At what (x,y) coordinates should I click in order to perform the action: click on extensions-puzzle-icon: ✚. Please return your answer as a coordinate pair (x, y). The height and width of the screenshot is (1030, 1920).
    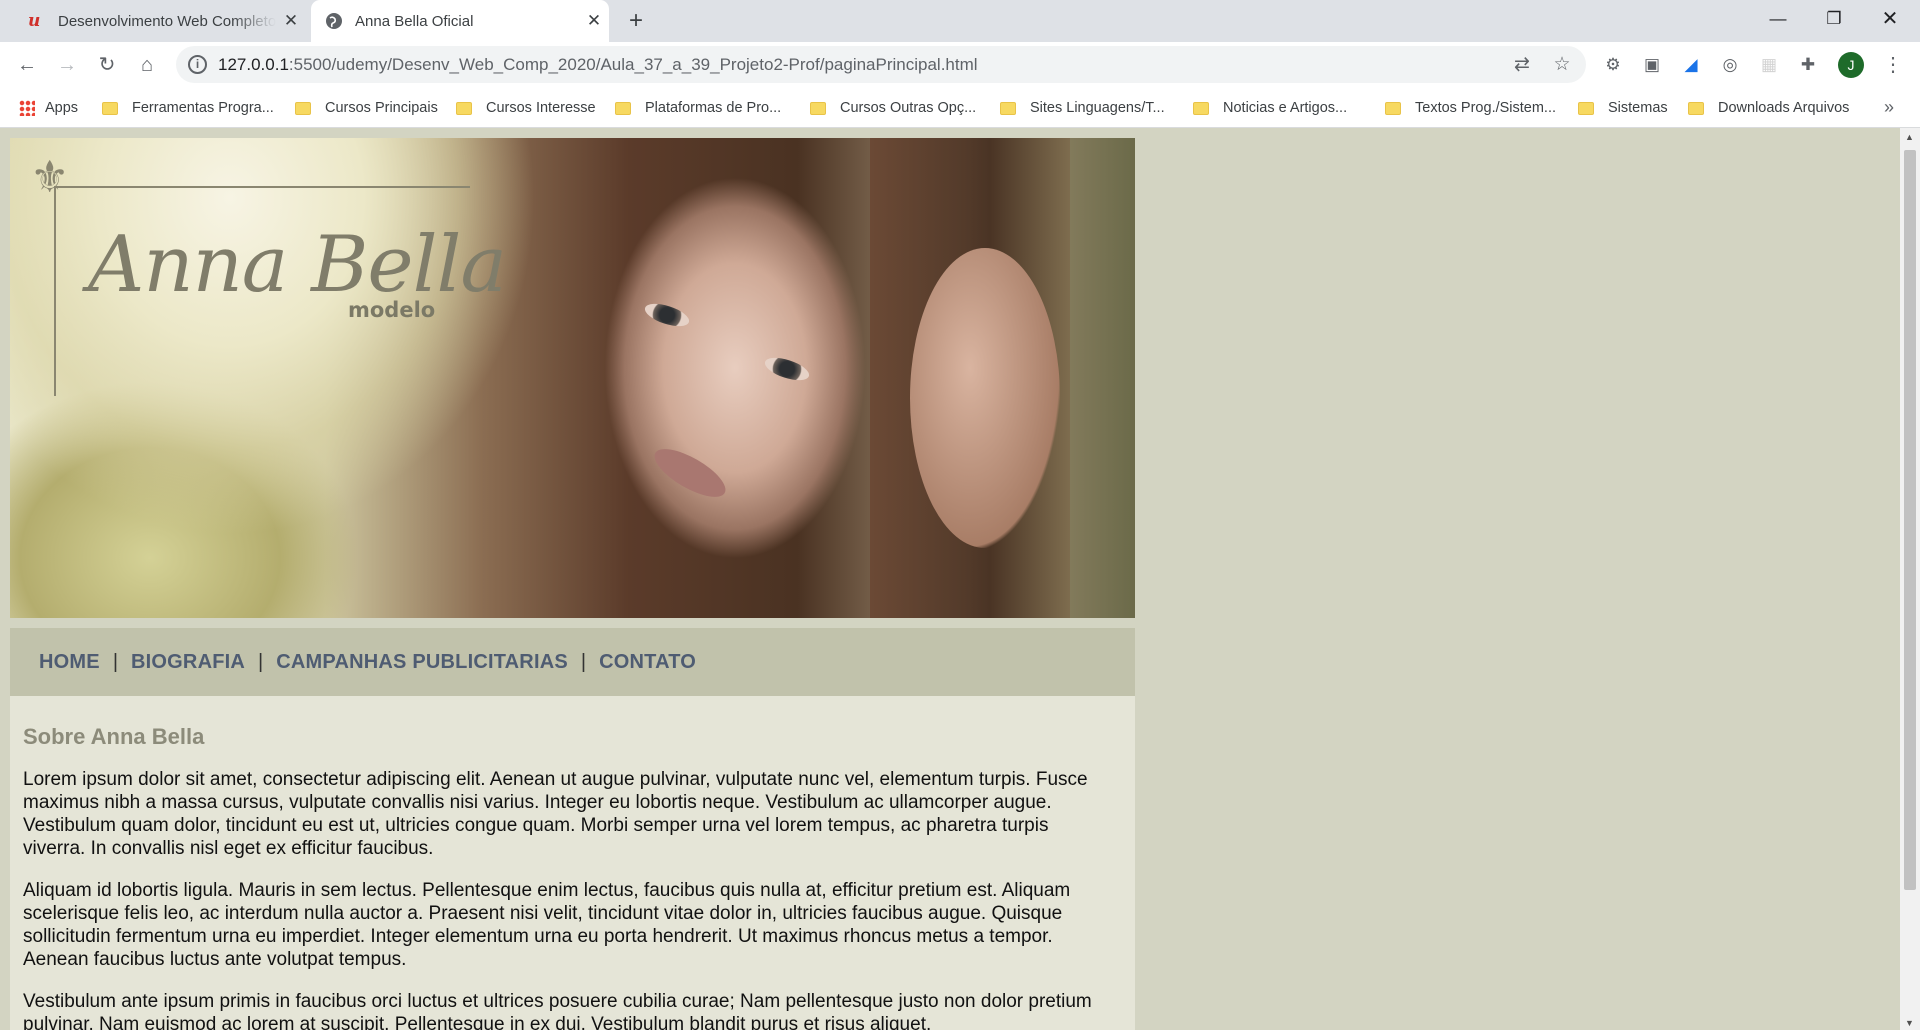
    Looking at the image, I should click on (1808, 65).